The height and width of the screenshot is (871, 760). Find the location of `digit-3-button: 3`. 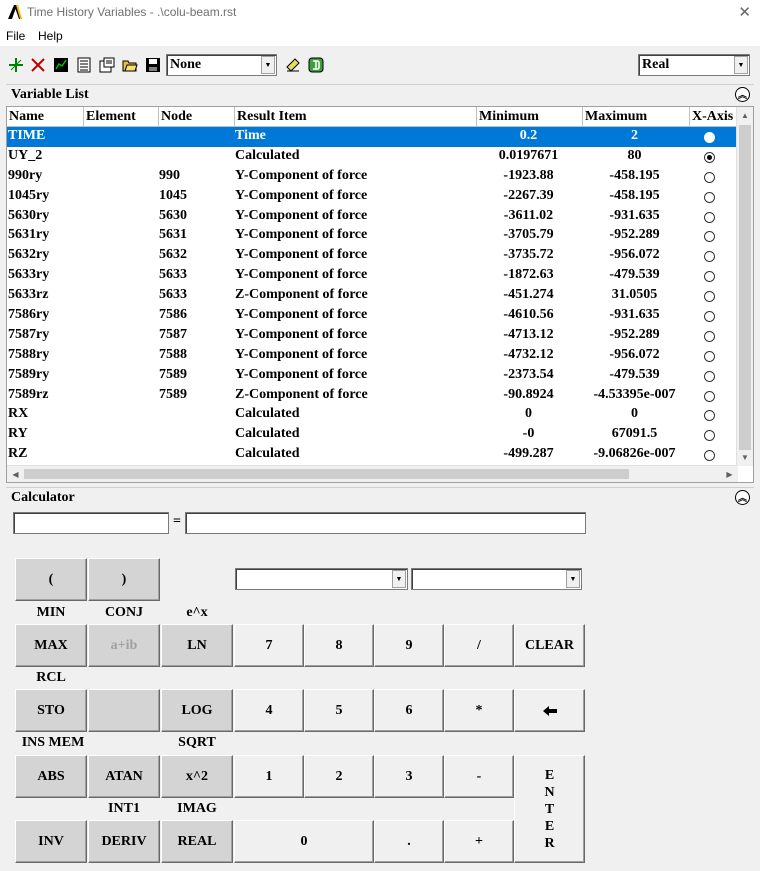

digit-3-button: 3 is located at coordinates (409, 776).